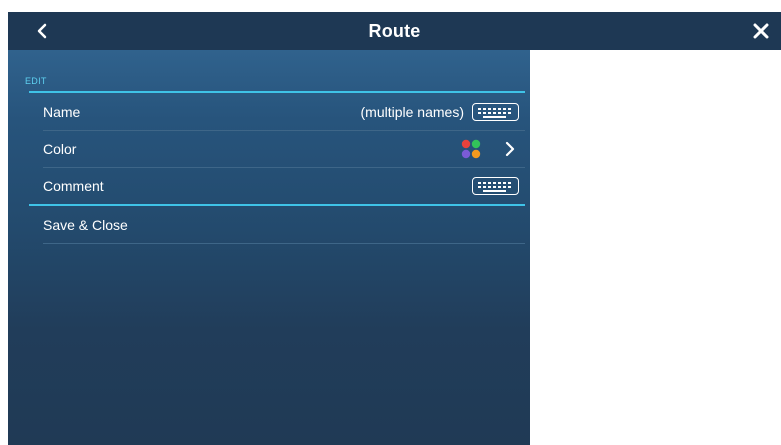  Describe the element at coordinates (62, 112) in the screenshot. I see `name-label: Name` at that location.